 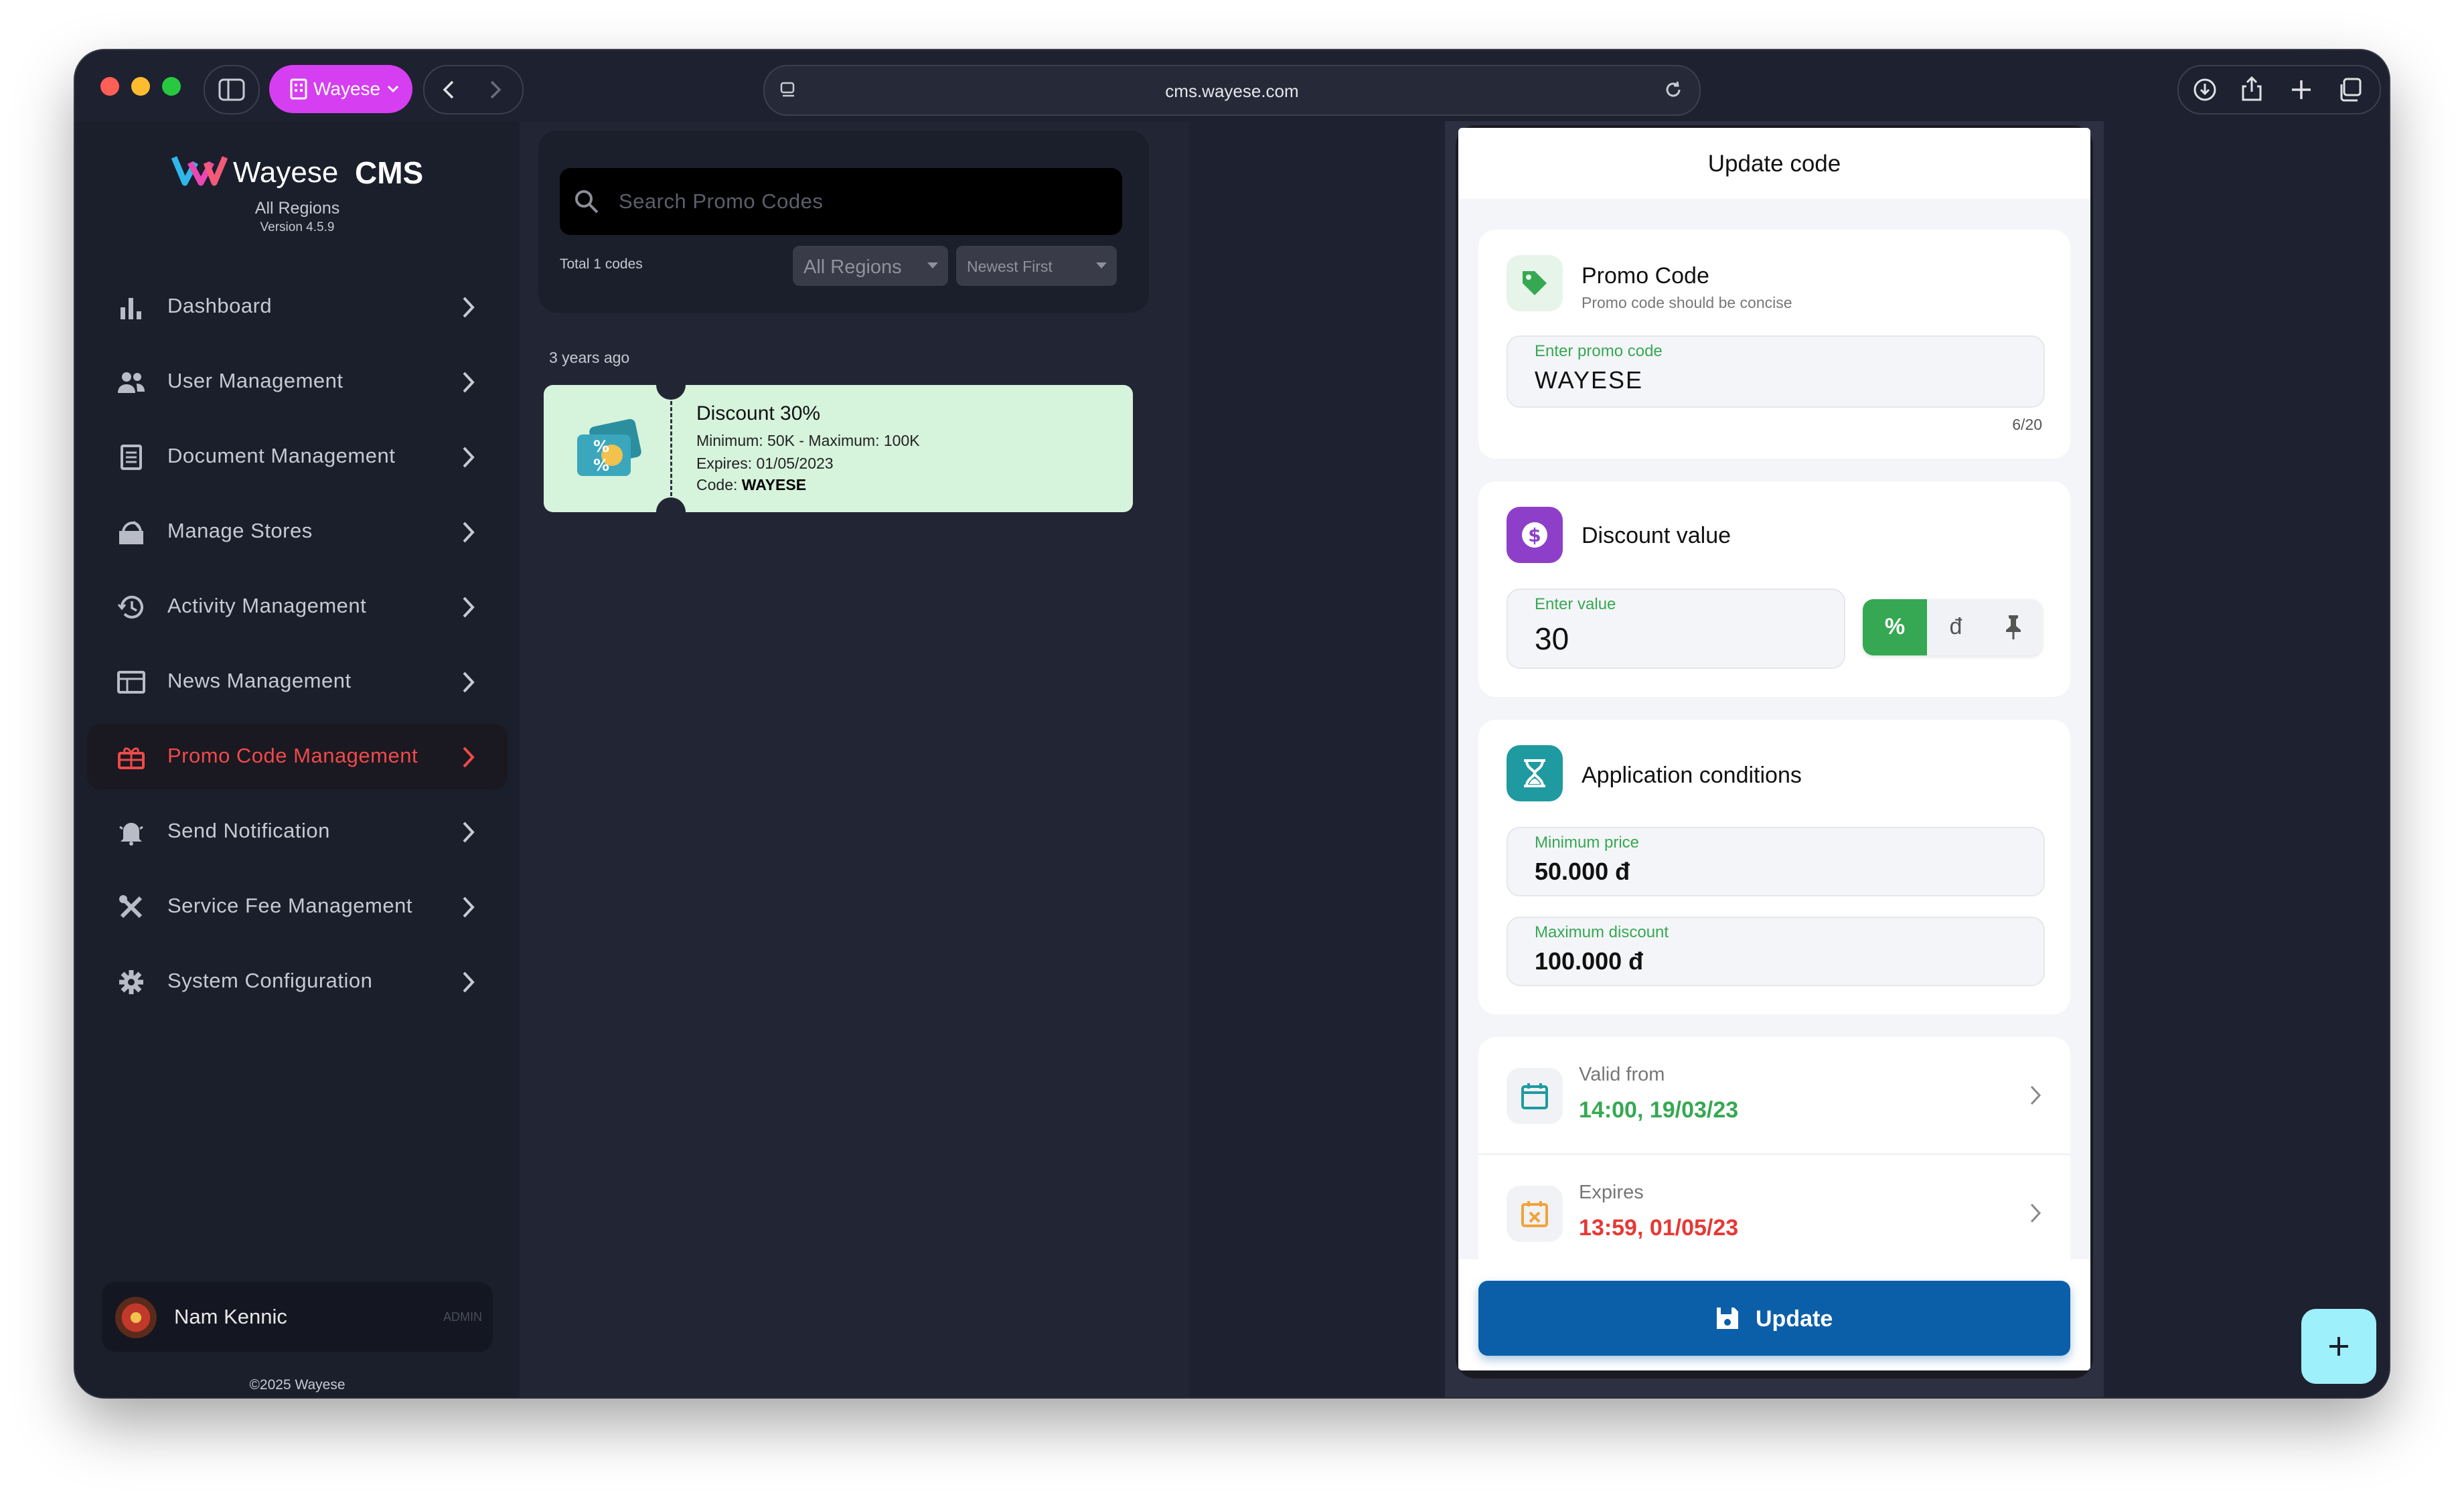 I want to click on sidebar-item-label: Manage Stores, so click(x=240, y=531).